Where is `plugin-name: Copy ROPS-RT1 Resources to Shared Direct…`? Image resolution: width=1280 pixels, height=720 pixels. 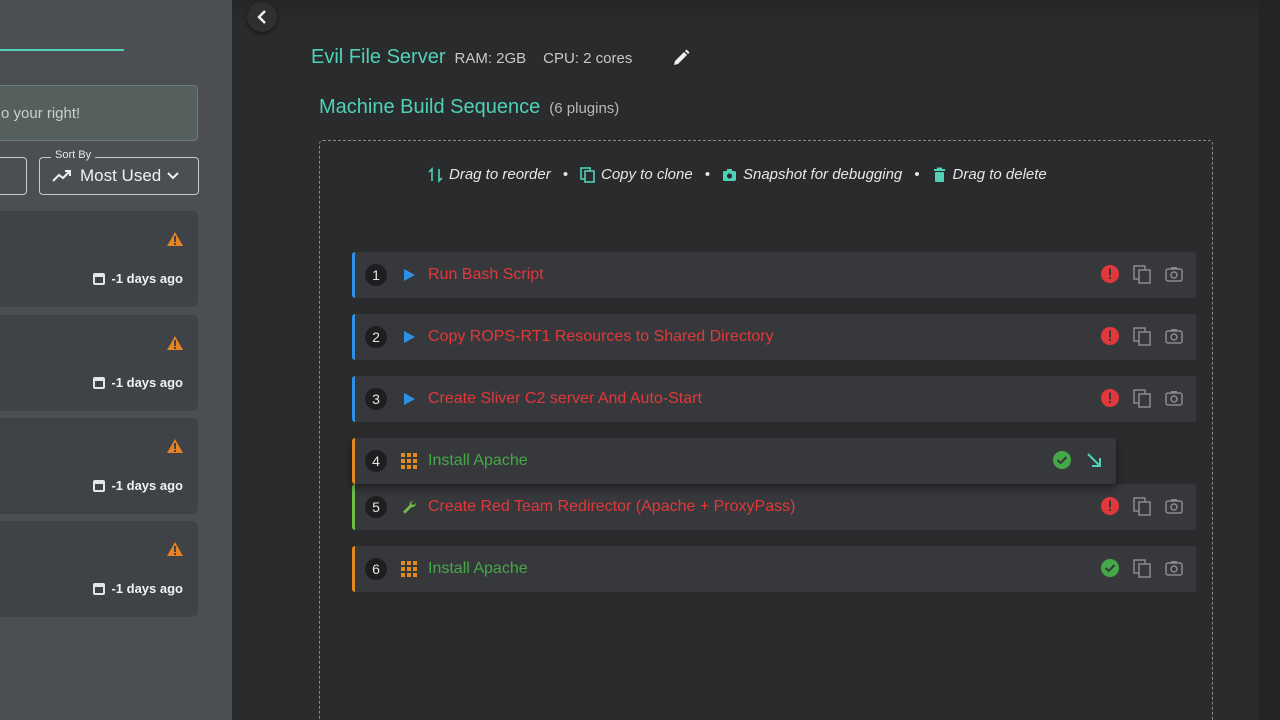
plugin-name: Copy ROPS-RT1 Resources to Shared Direct… is located at coordinates (601, 336).